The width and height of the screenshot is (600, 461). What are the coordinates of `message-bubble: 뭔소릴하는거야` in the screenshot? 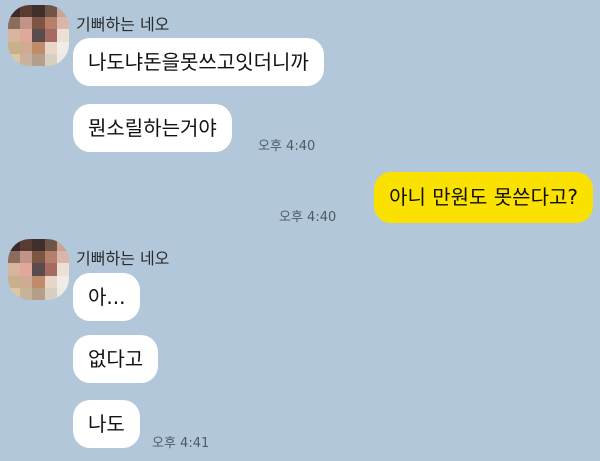 It's located at (152, 128).